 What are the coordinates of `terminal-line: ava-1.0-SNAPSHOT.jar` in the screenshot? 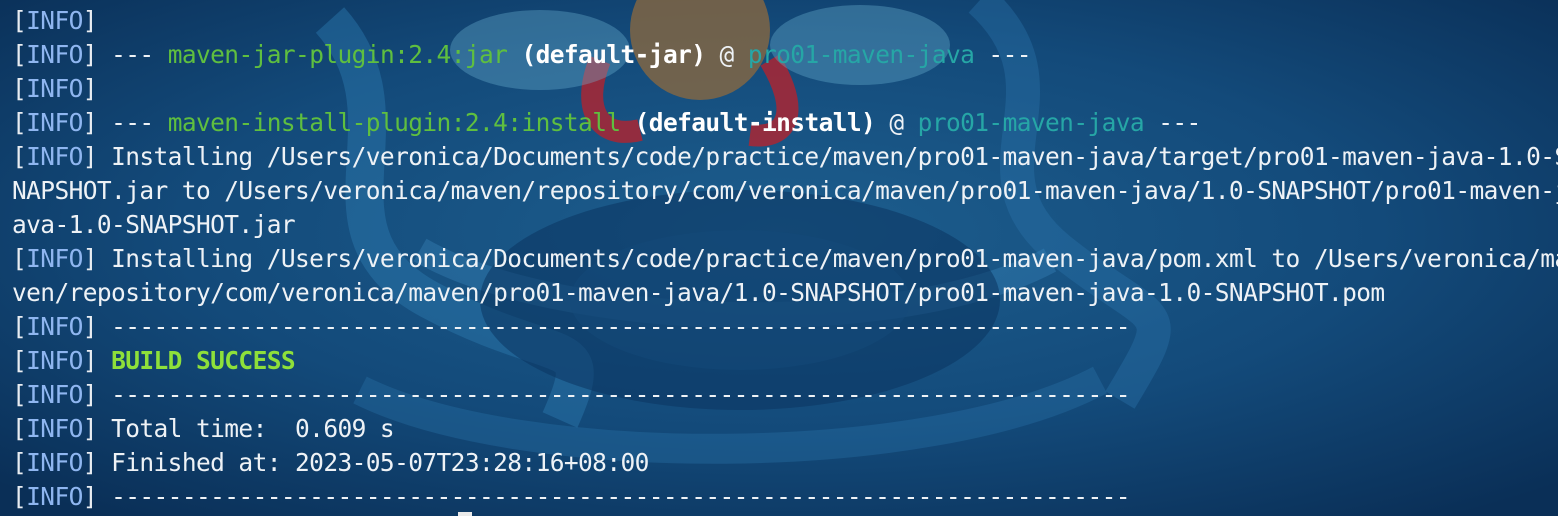 It's located at (785, 225).